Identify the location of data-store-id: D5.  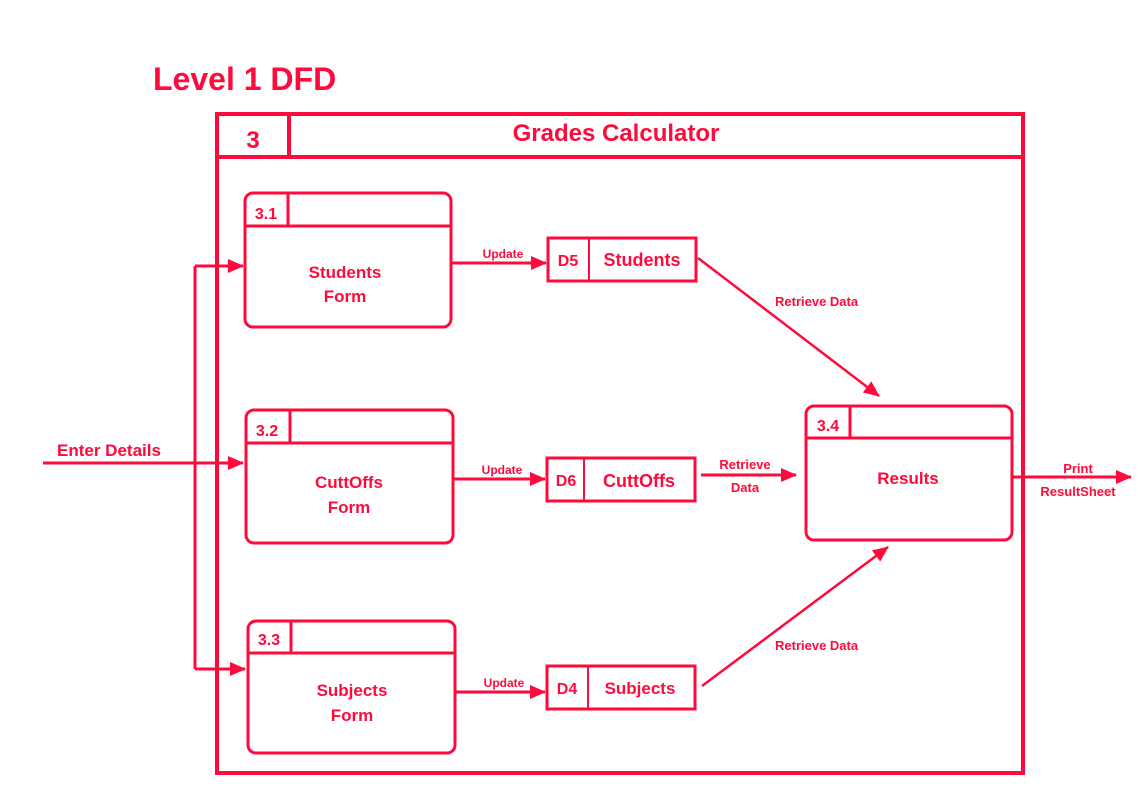
(568, 261).